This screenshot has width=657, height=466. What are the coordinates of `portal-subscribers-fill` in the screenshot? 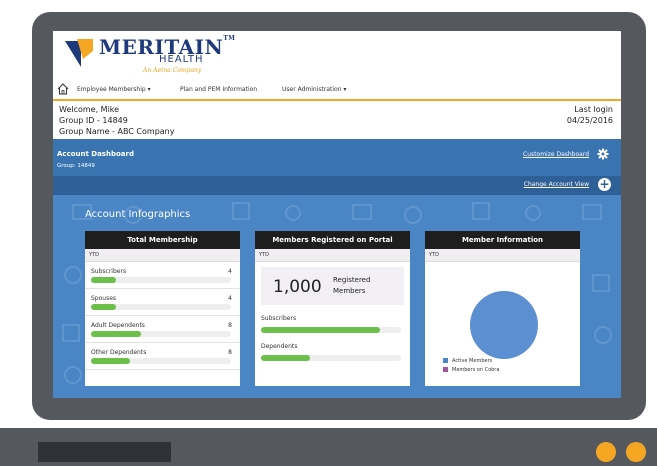 It's located at (320, 330).